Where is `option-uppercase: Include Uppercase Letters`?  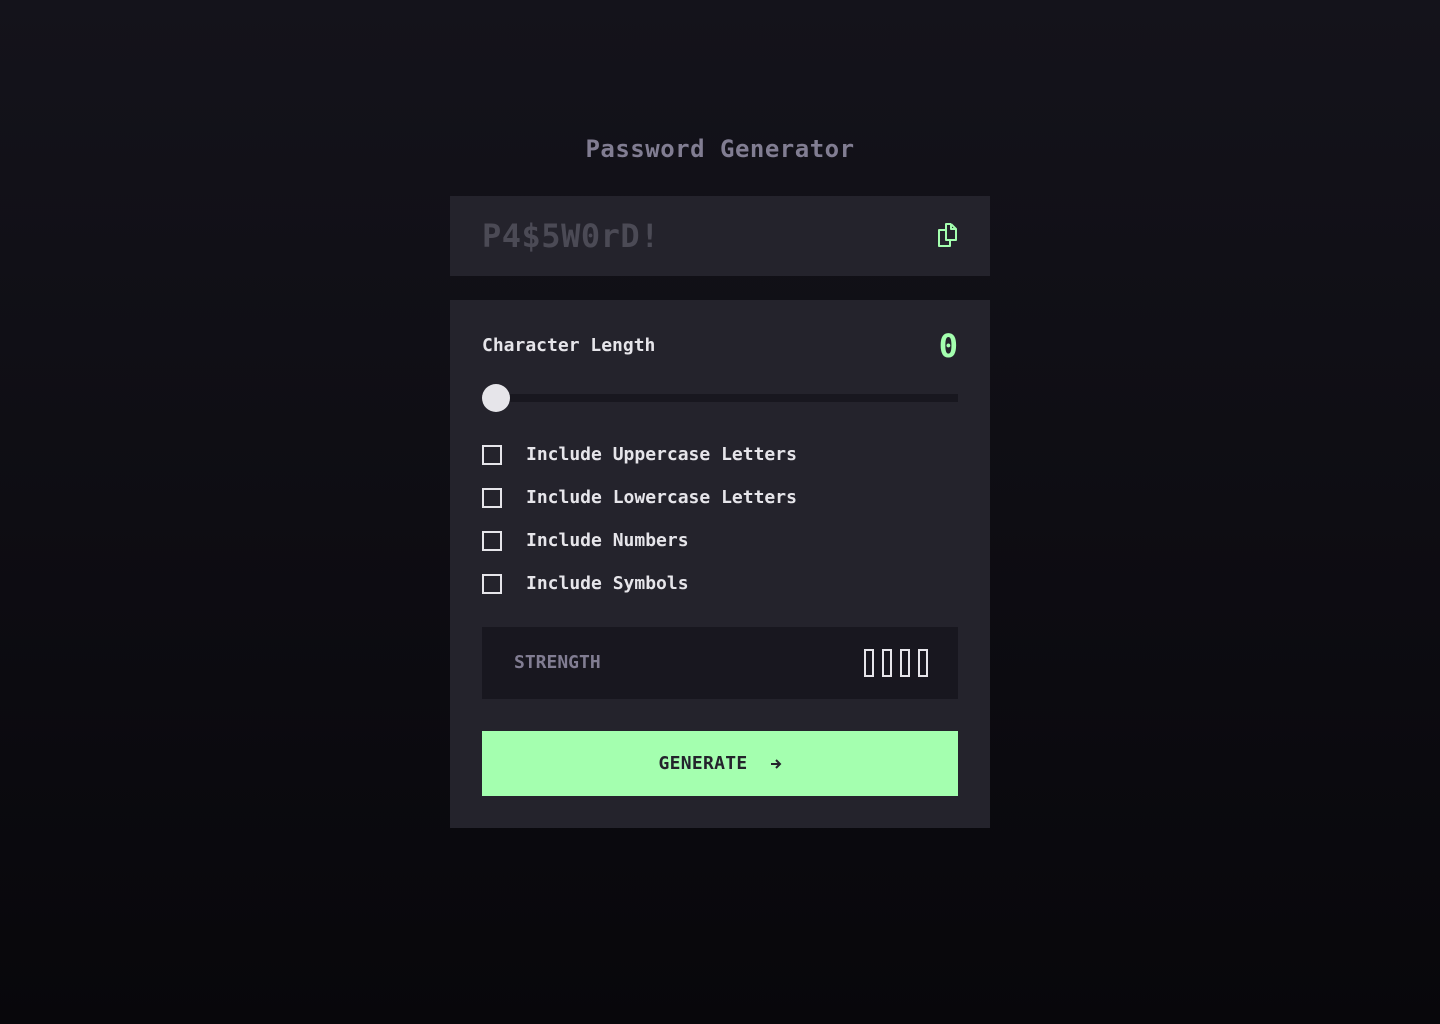 option-uppercase: Include Uppercase Letters is located at coordinates (720, 455).